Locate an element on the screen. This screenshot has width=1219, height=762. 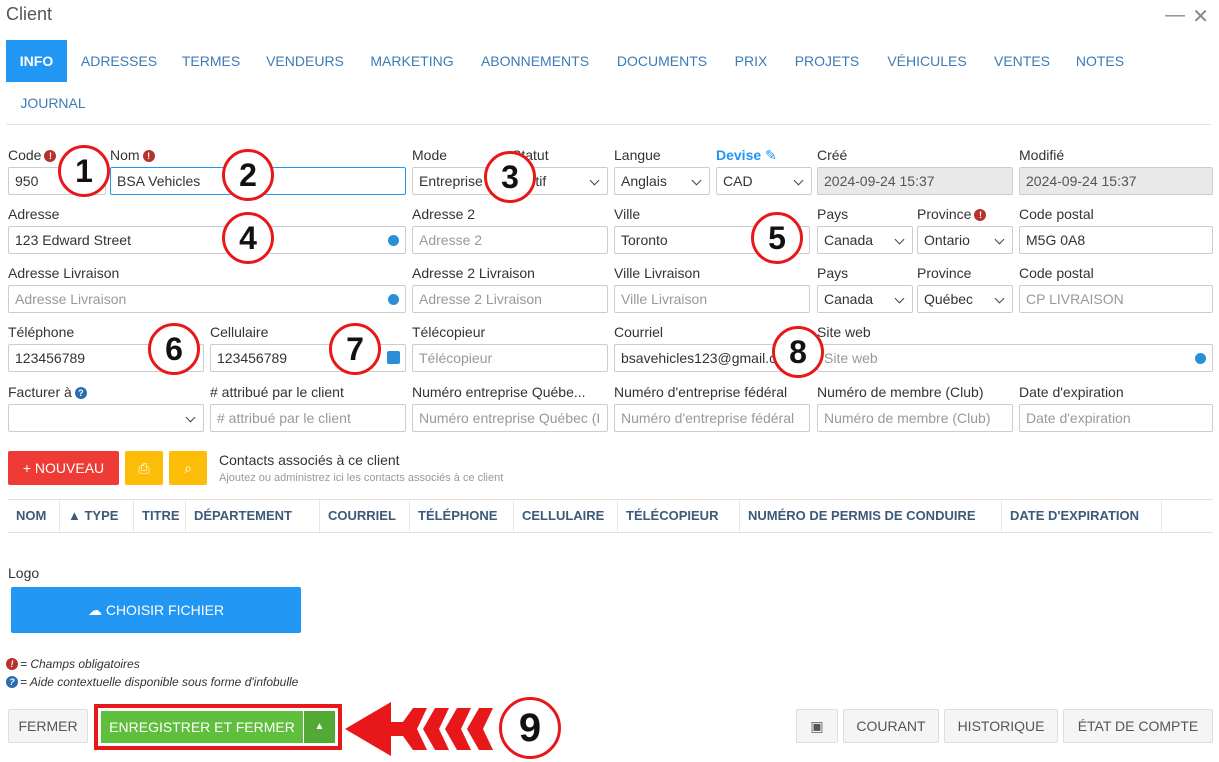
tab-documents: DOCUMENTS is located at coordinates (662, 61).